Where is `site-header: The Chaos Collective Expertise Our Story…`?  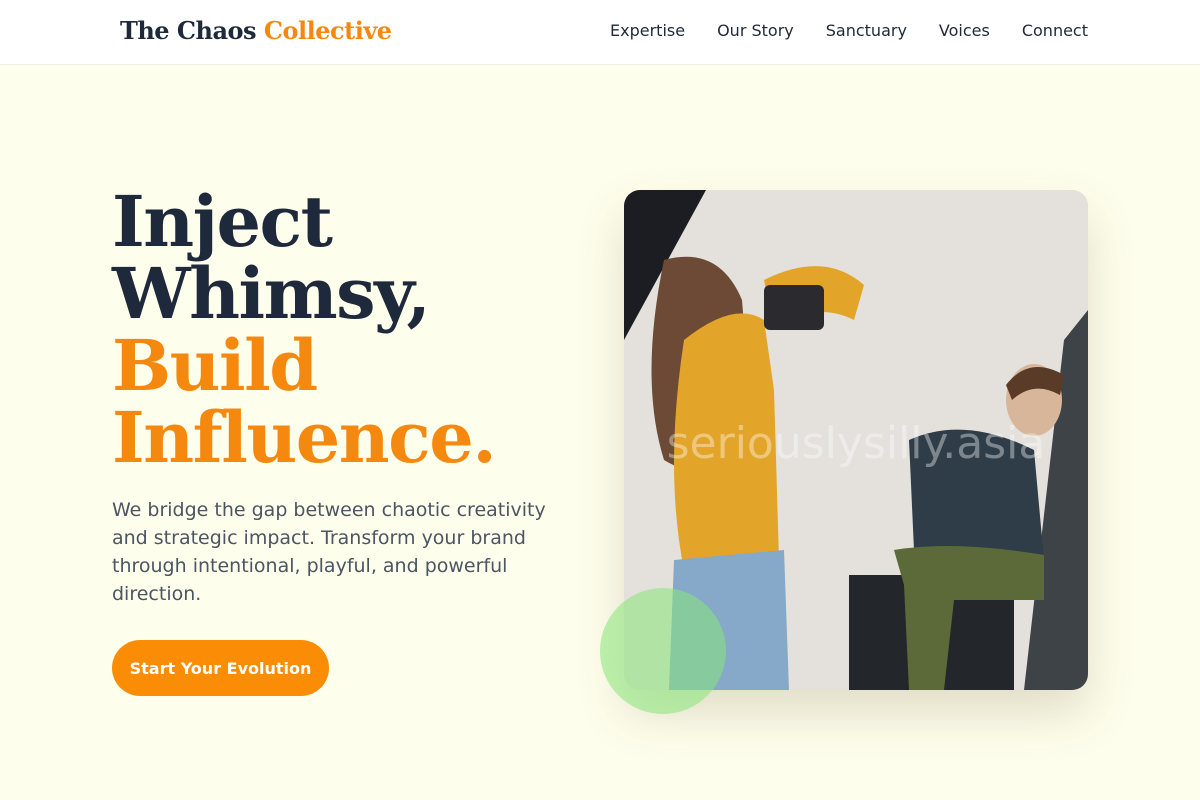 site-header: The Chaos Collective Expertise Our Story… is located at coordinates (600, 32).